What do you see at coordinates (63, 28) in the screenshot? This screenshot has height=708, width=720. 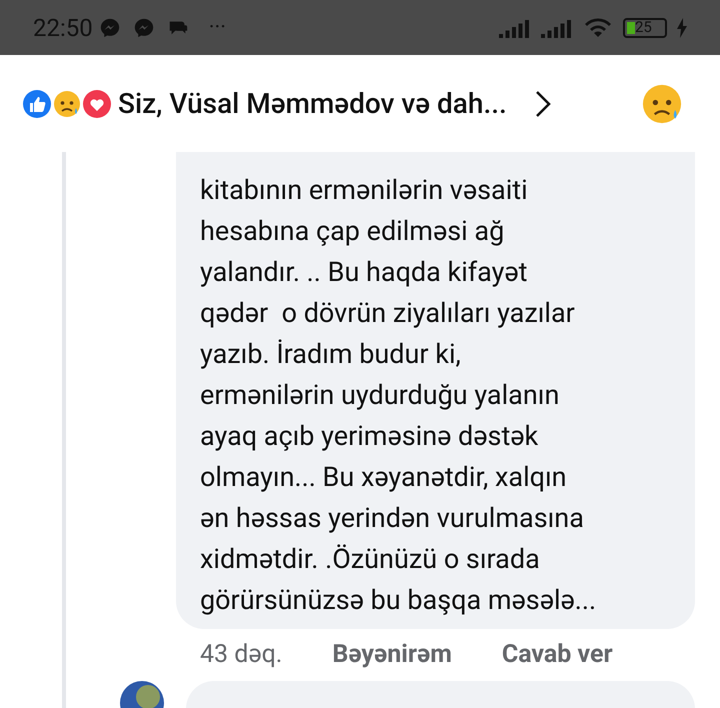 I see `clock: 22:50` at bounding box center [63, 28].